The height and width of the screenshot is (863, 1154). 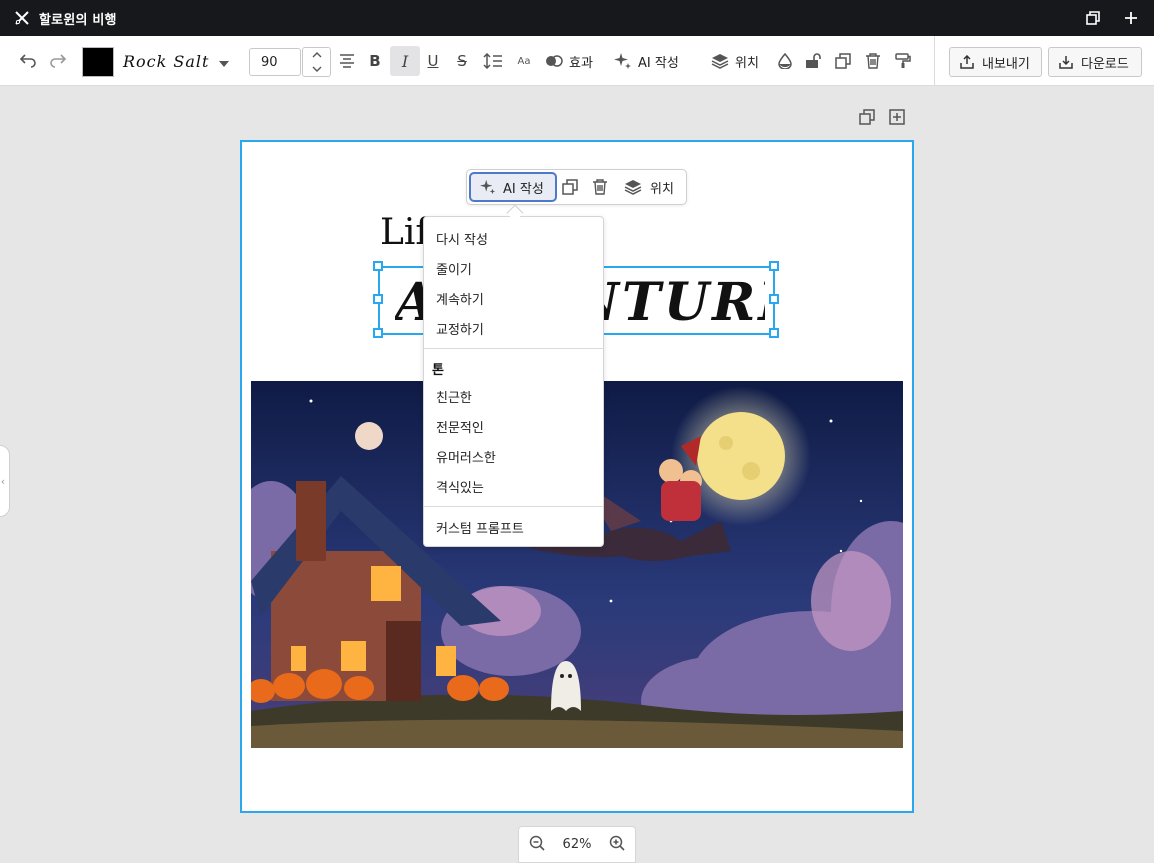 I want to click on menu-item-shorten: 줄이기, so click(x=454, y=268).